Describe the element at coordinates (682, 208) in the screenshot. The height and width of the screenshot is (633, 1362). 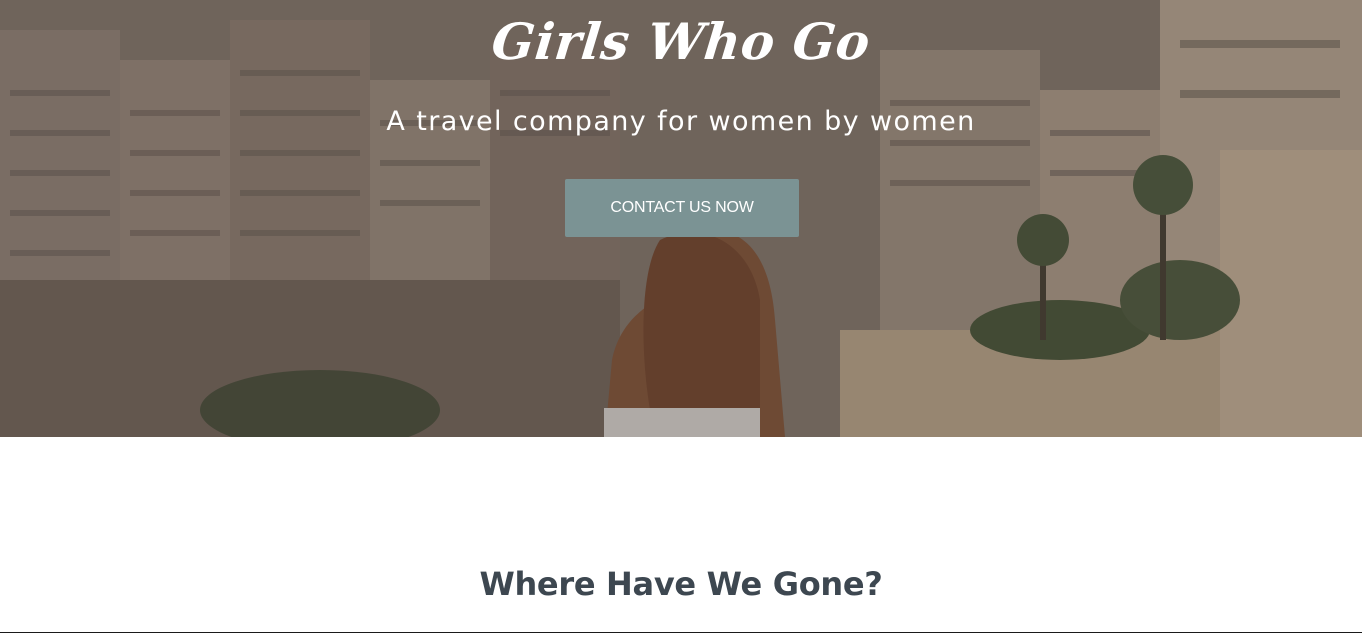
I see `contact-us-button: CONTACT US NOW` at that location.